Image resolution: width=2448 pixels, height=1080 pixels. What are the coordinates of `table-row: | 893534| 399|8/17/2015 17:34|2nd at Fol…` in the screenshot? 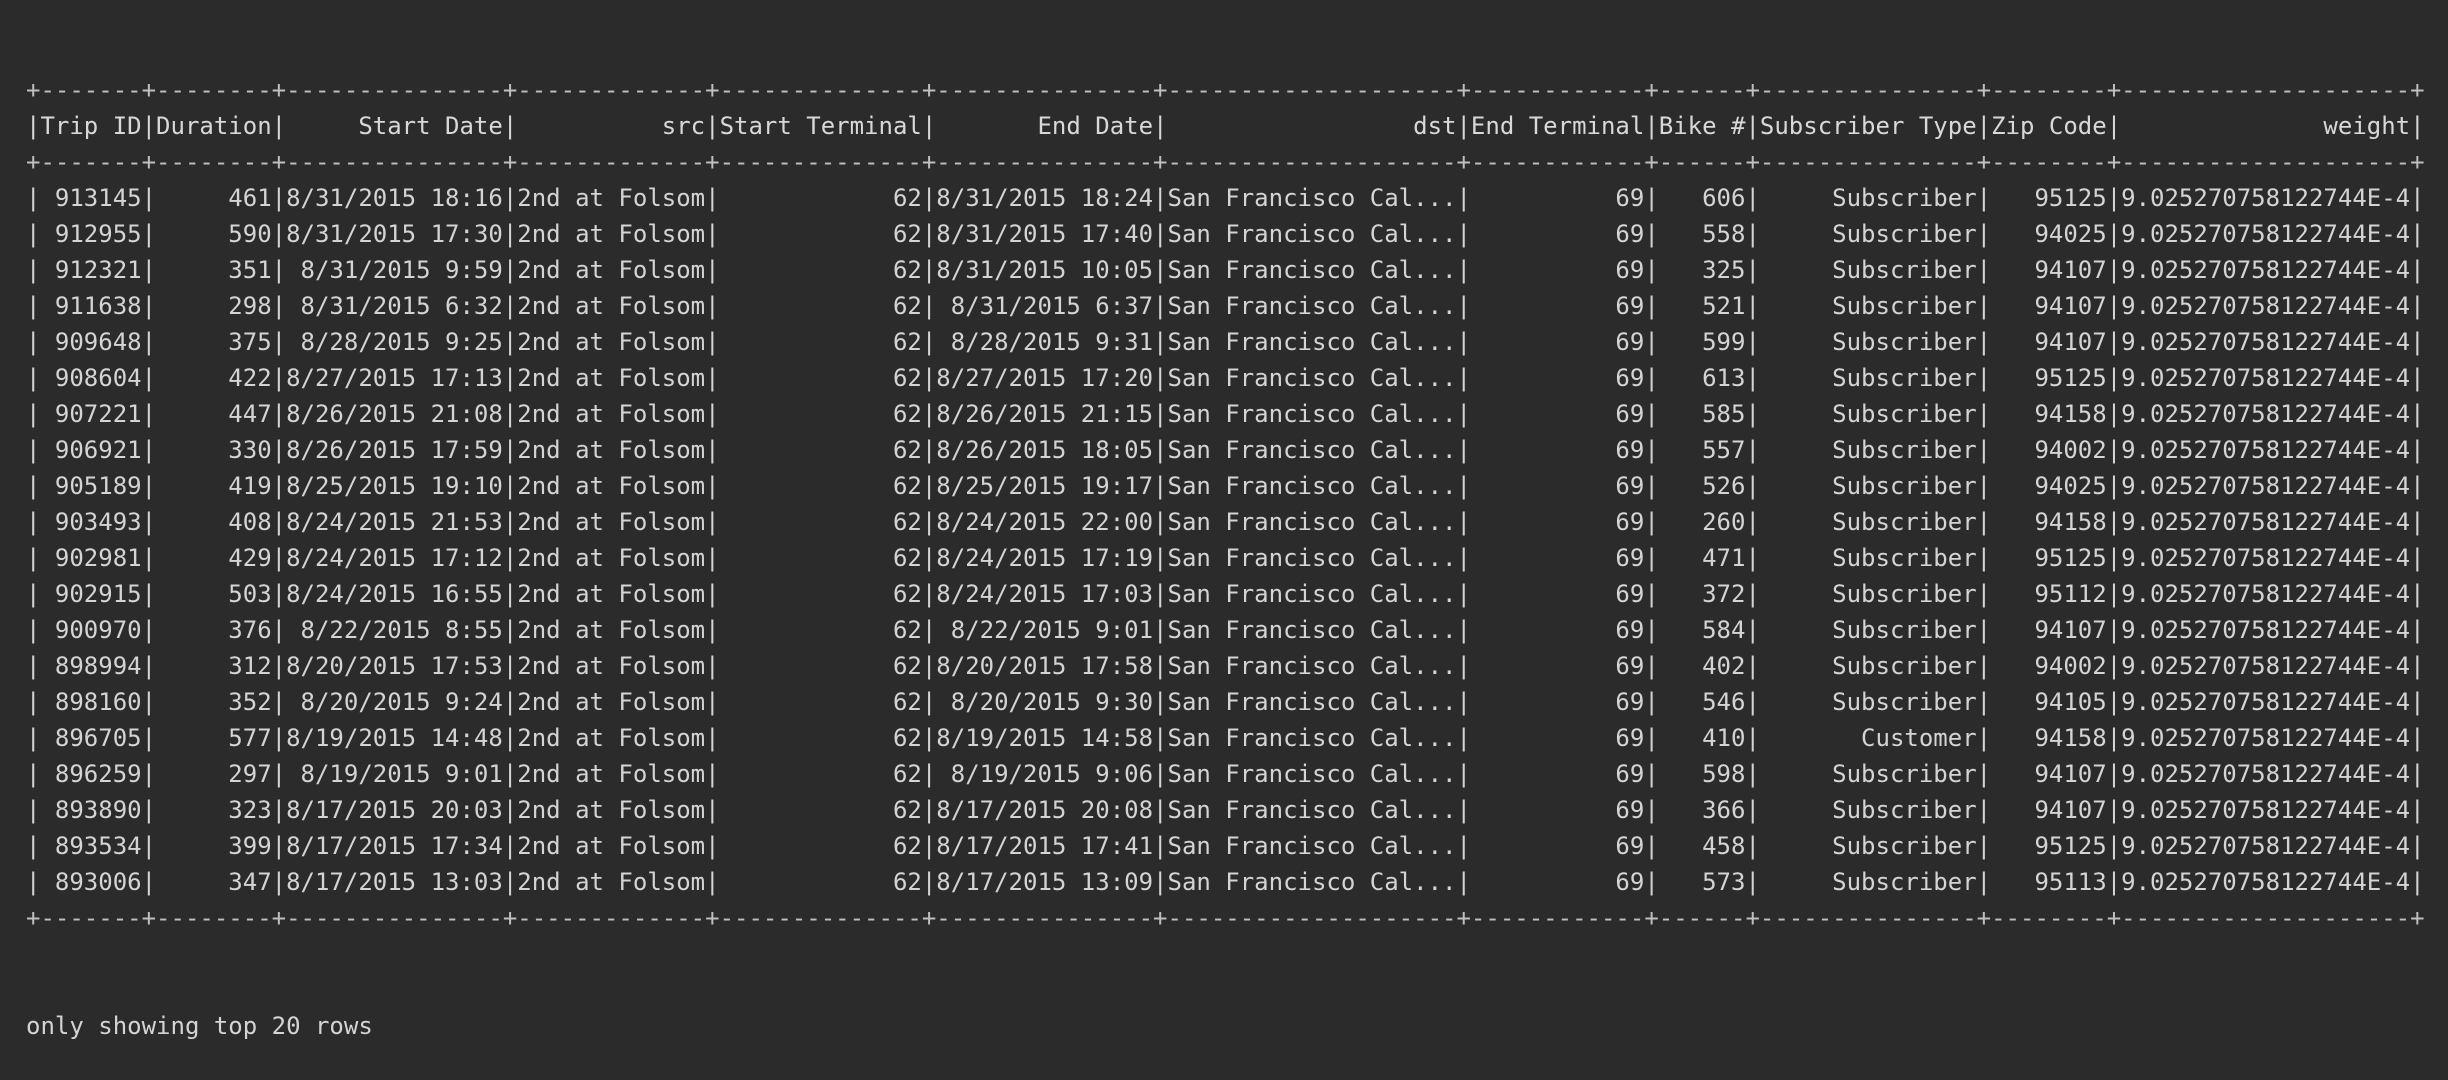 It's located at (1225, 846).